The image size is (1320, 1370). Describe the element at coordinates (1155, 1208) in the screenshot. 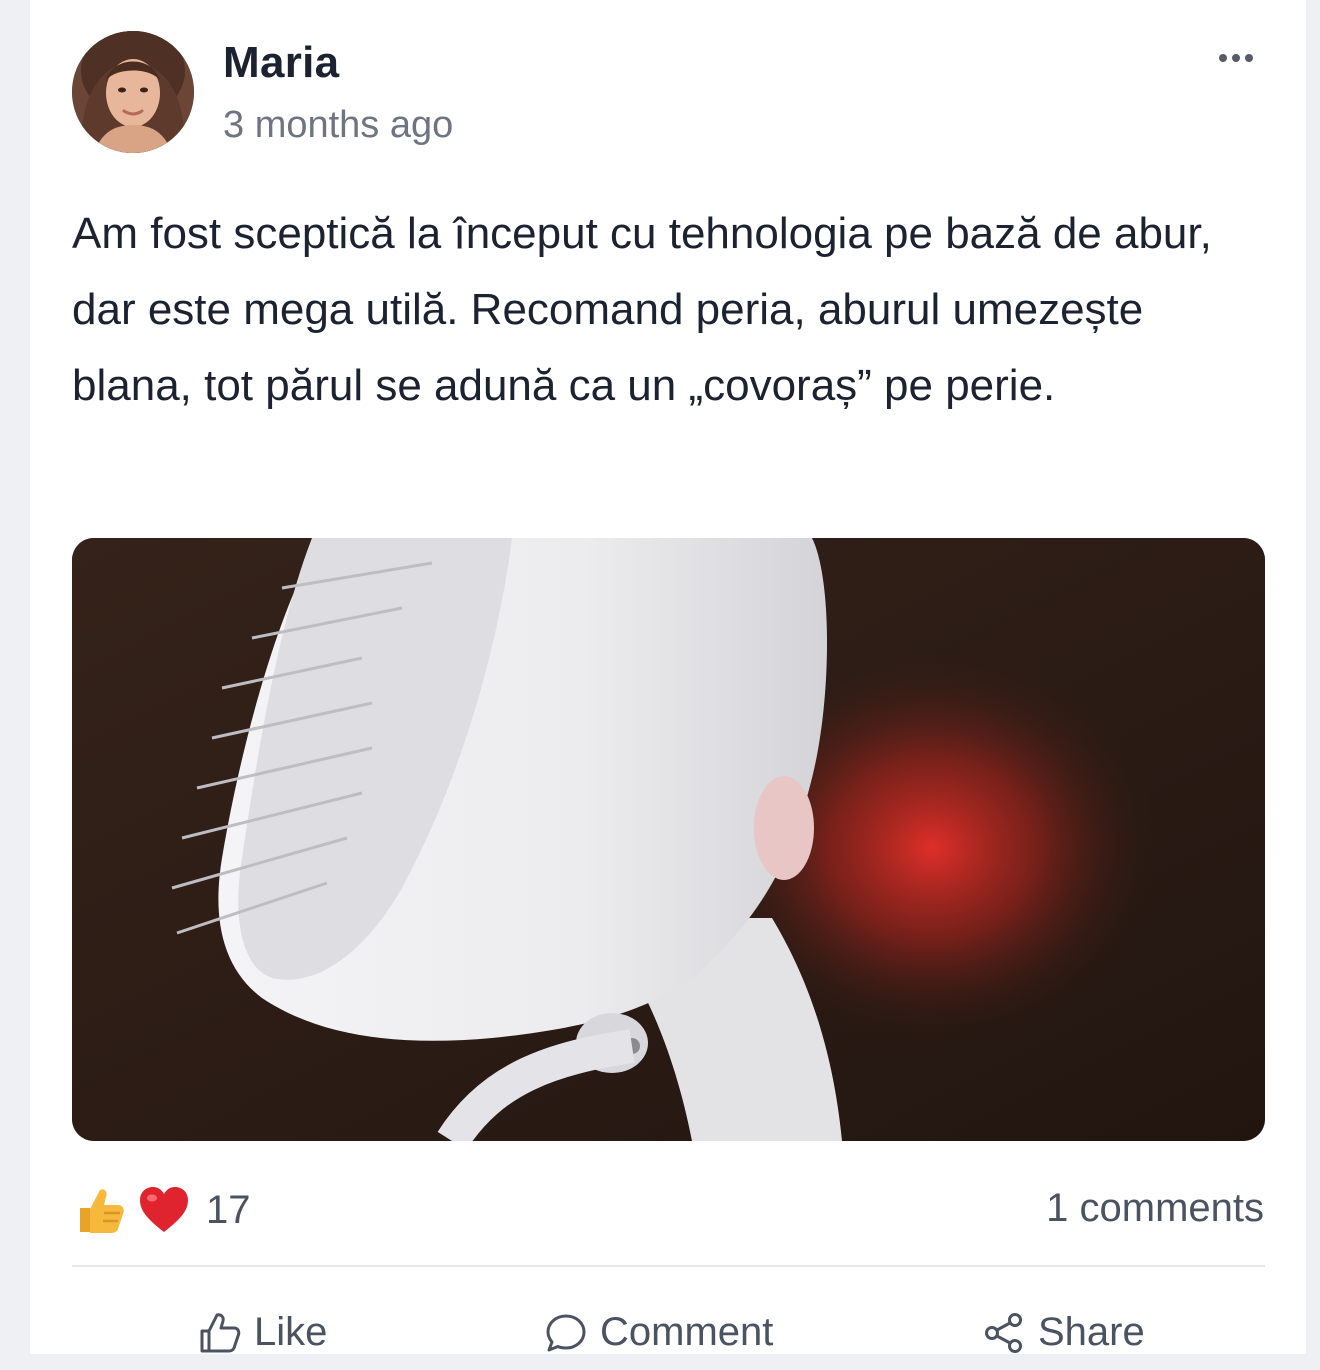

I see `comments-count-link: 1 comments` at that location.